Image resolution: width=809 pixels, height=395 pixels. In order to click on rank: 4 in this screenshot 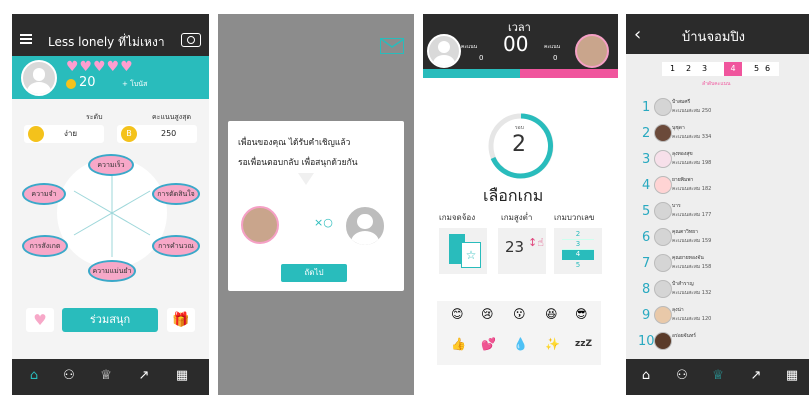, I will do `click(646, 185)`.